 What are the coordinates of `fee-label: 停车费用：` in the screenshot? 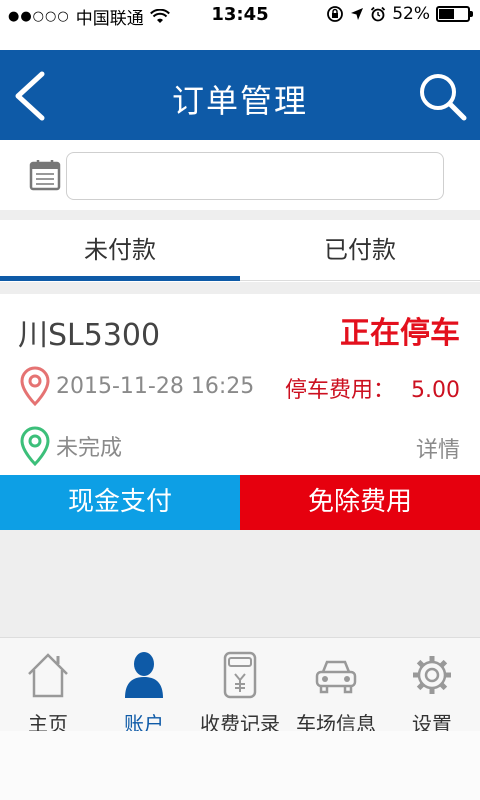 It's located at (340, 390).